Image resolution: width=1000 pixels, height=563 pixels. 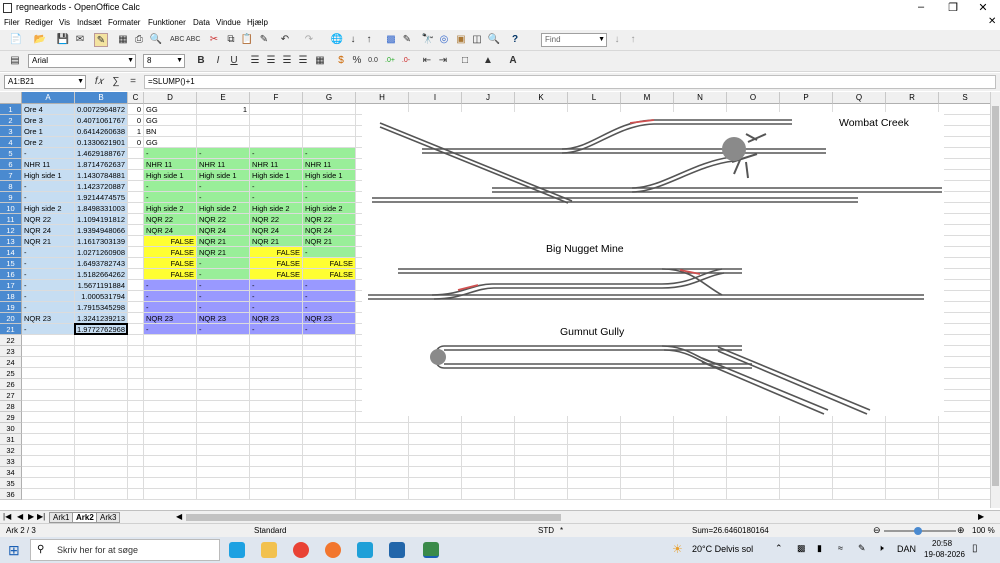 I want to click on cell-g7: High side 1, so click(x=329, y=175).